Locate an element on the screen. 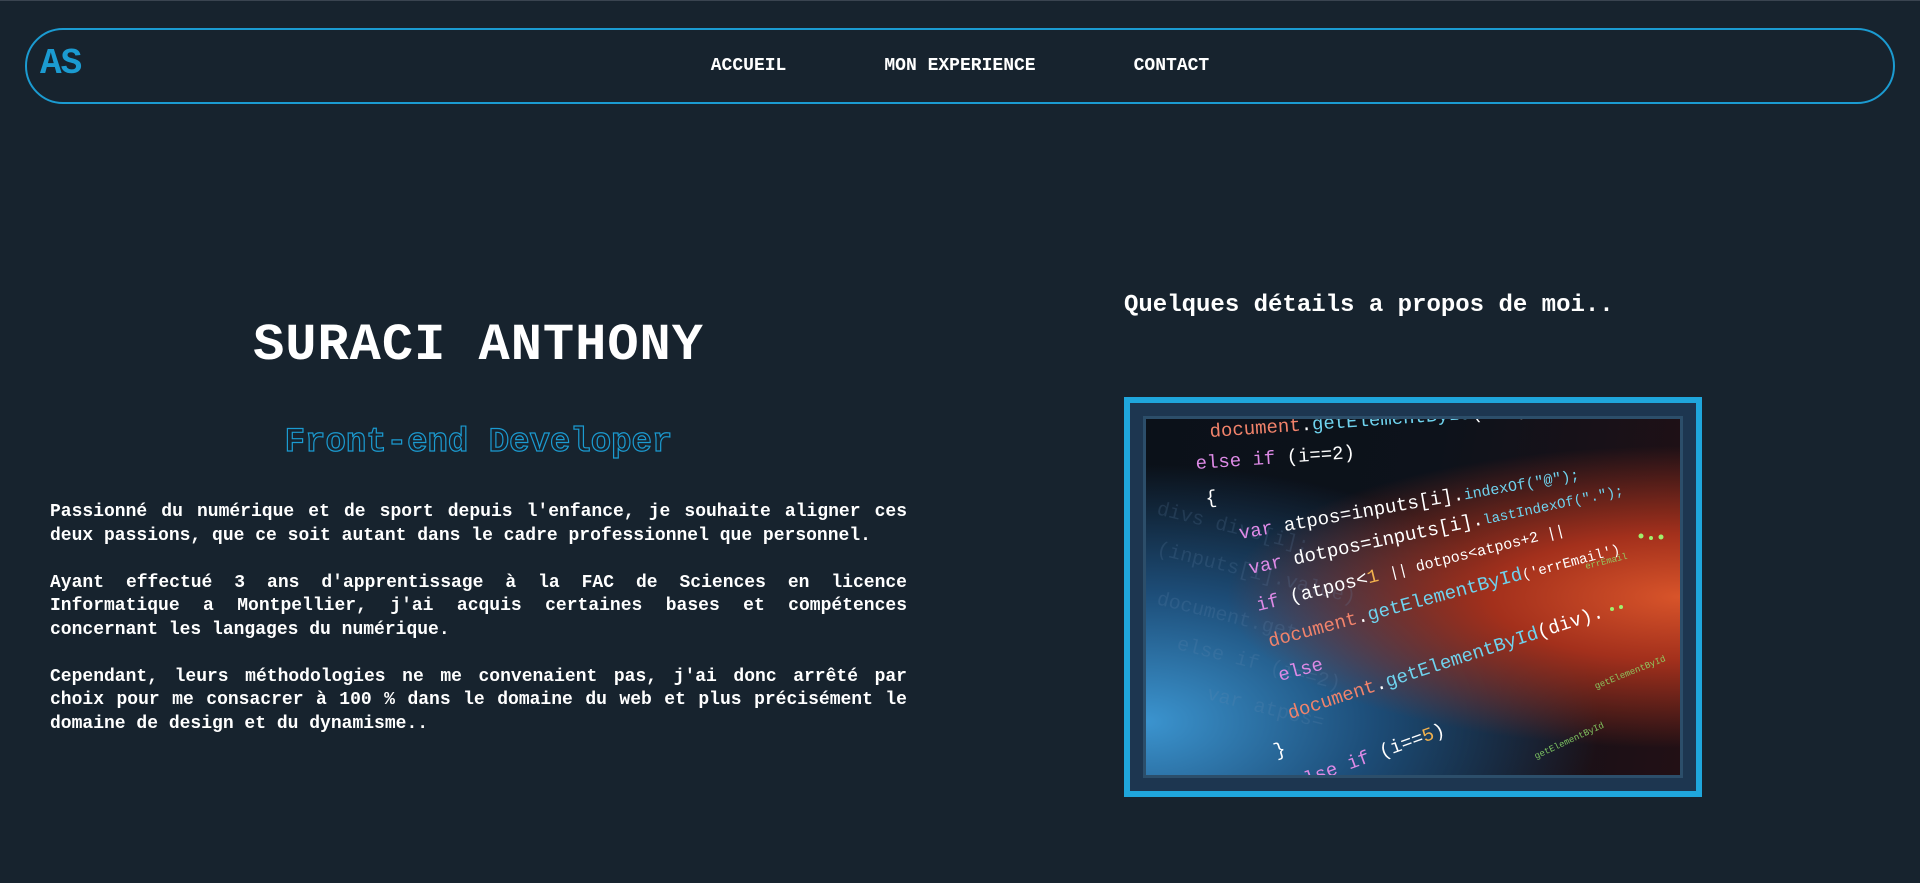 The height and width of the screenshot is (883, 1920). nav-link-mon-experience: MON EXPERIENCE is located at coordinates (959, 66).